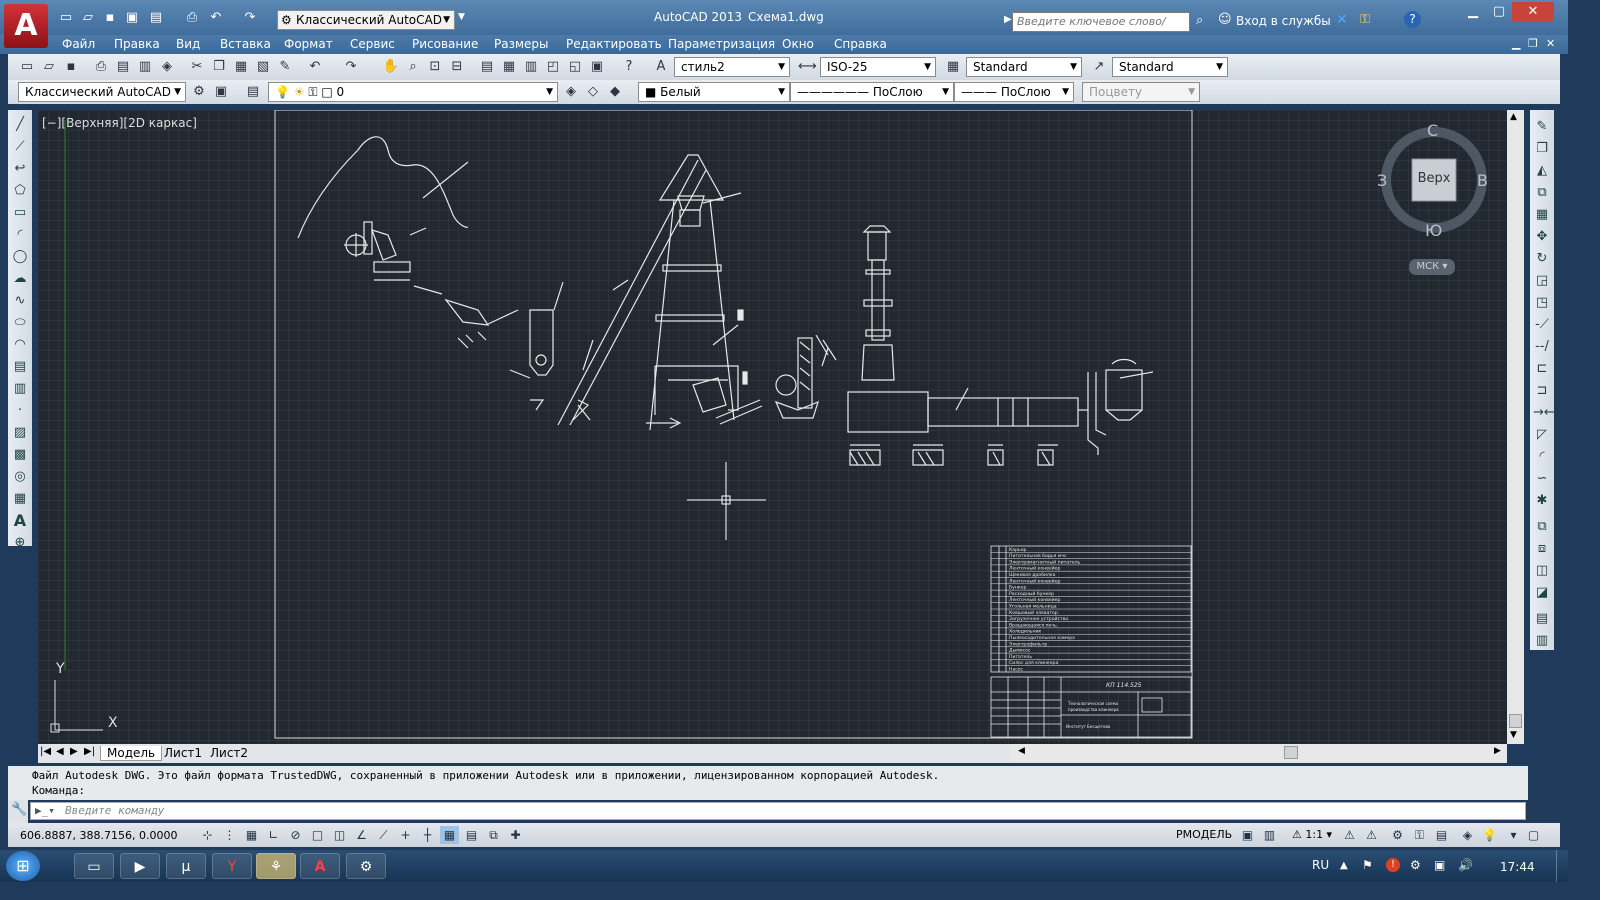  Describe the element at coordinates (1513, 117) in the screenshot. I see `scroll-up-icon: ▲` at that location.